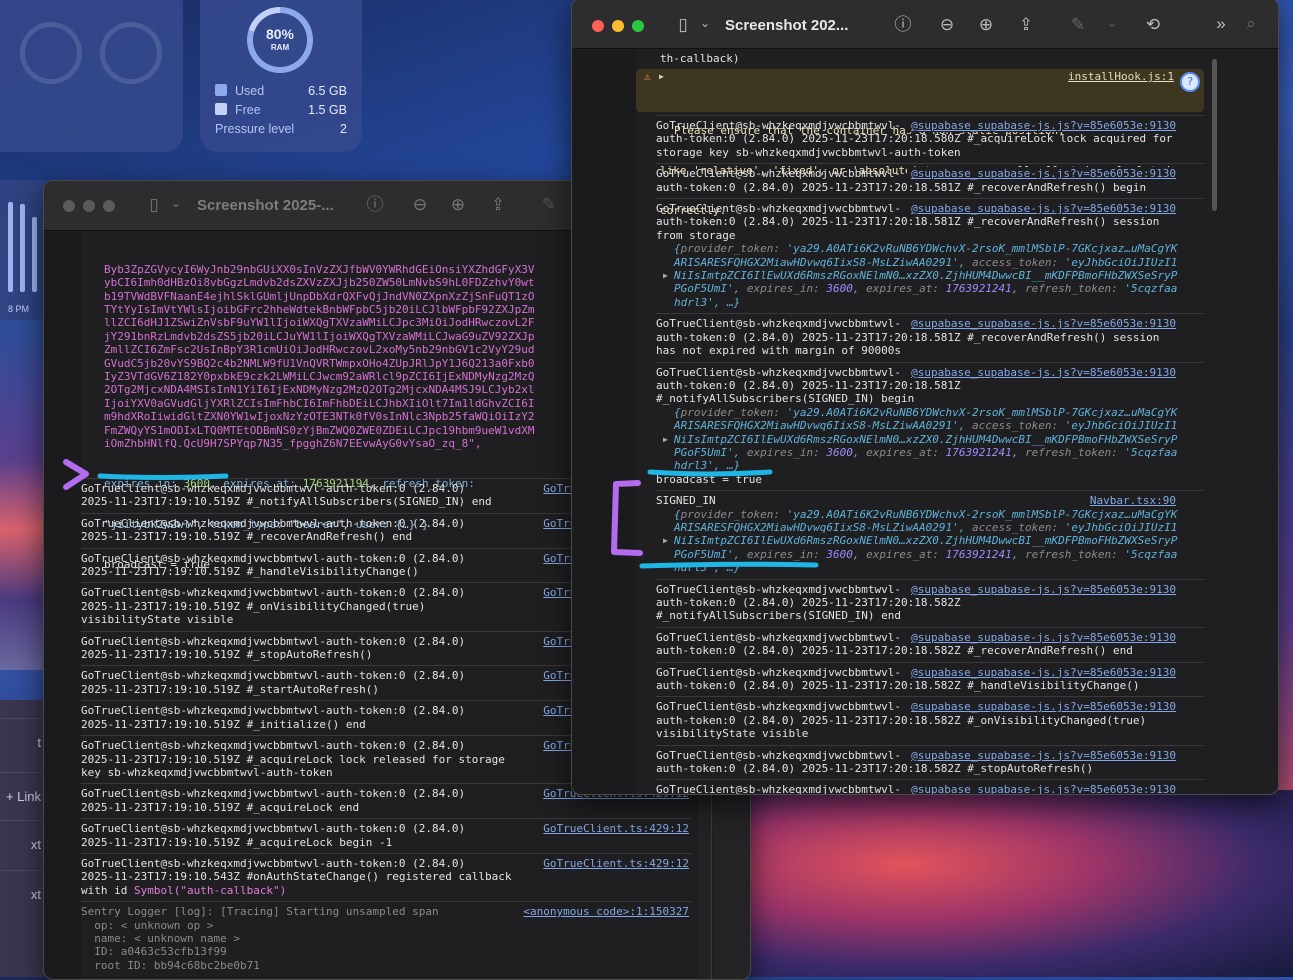 The image size is (1293, 980). Describe the element at coordinates (441, 514) in the screenshot. I see `annotation-layer` at that location.